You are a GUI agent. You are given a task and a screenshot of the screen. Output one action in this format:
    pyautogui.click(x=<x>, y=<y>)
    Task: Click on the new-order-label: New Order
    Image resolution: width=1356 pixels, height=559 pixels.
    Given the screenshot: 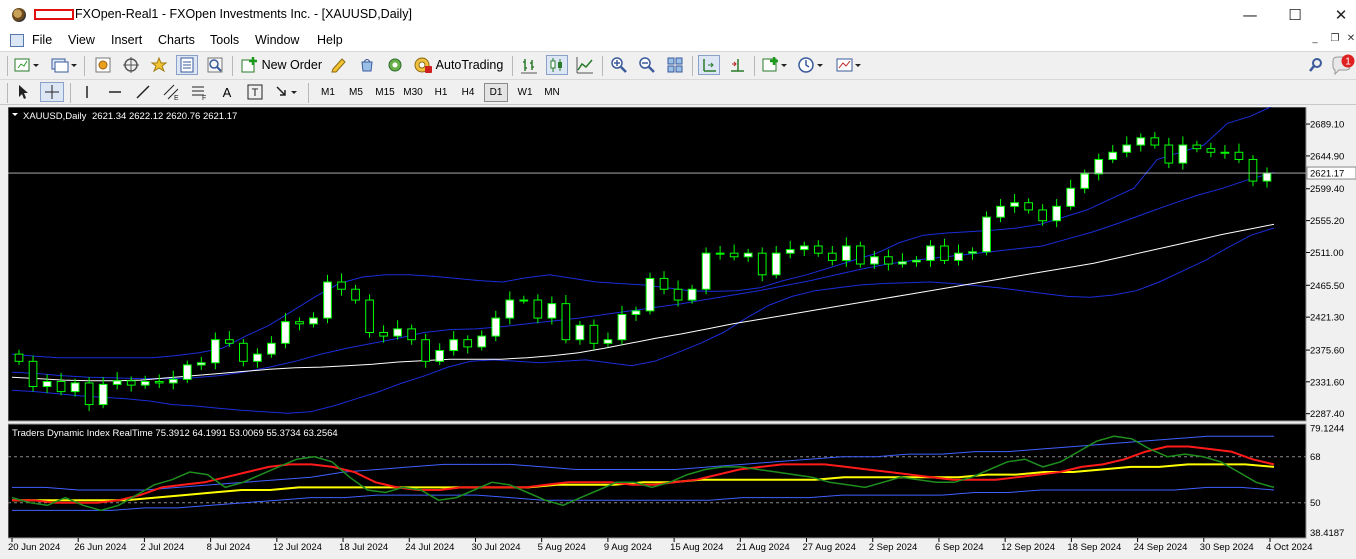 What is the action you would take?
    pyautogui.click(x=291, y=65)
    